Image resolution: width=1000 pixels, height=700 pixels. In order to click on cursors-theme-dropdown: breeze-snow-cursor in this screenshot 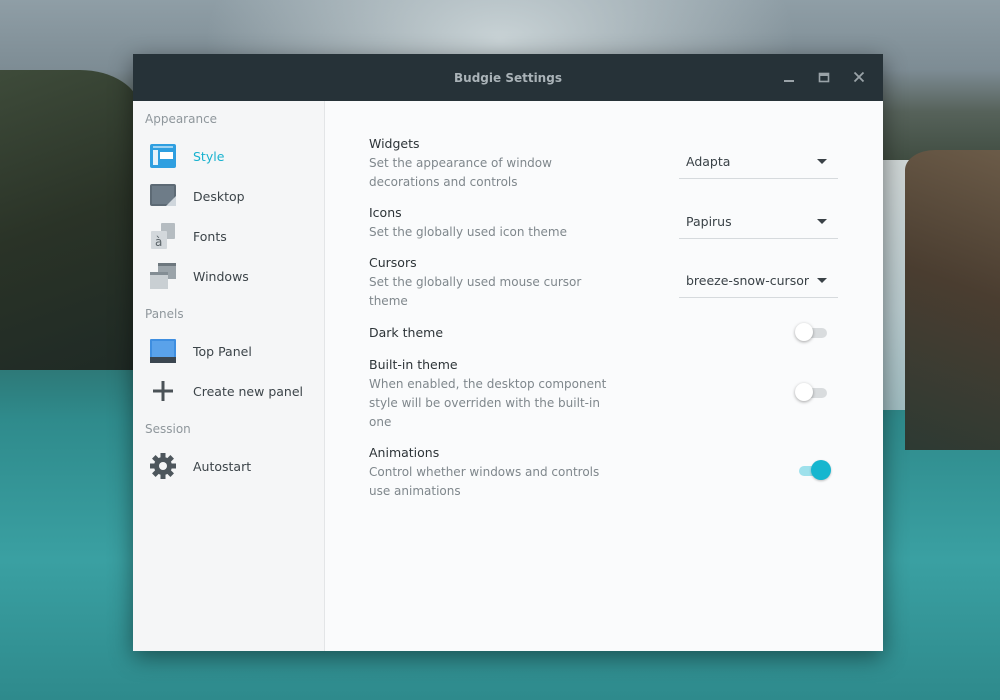, I will do `click(758, 280)`.